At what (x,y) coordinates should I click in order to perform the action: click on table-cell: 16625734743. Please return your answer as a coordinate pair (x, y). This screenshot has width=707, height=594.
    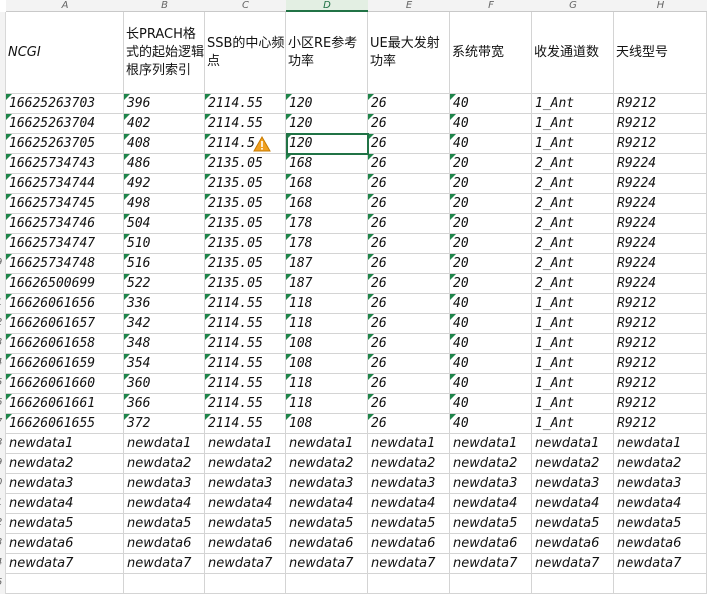
    Looking at the image, I should click on (65, 164).